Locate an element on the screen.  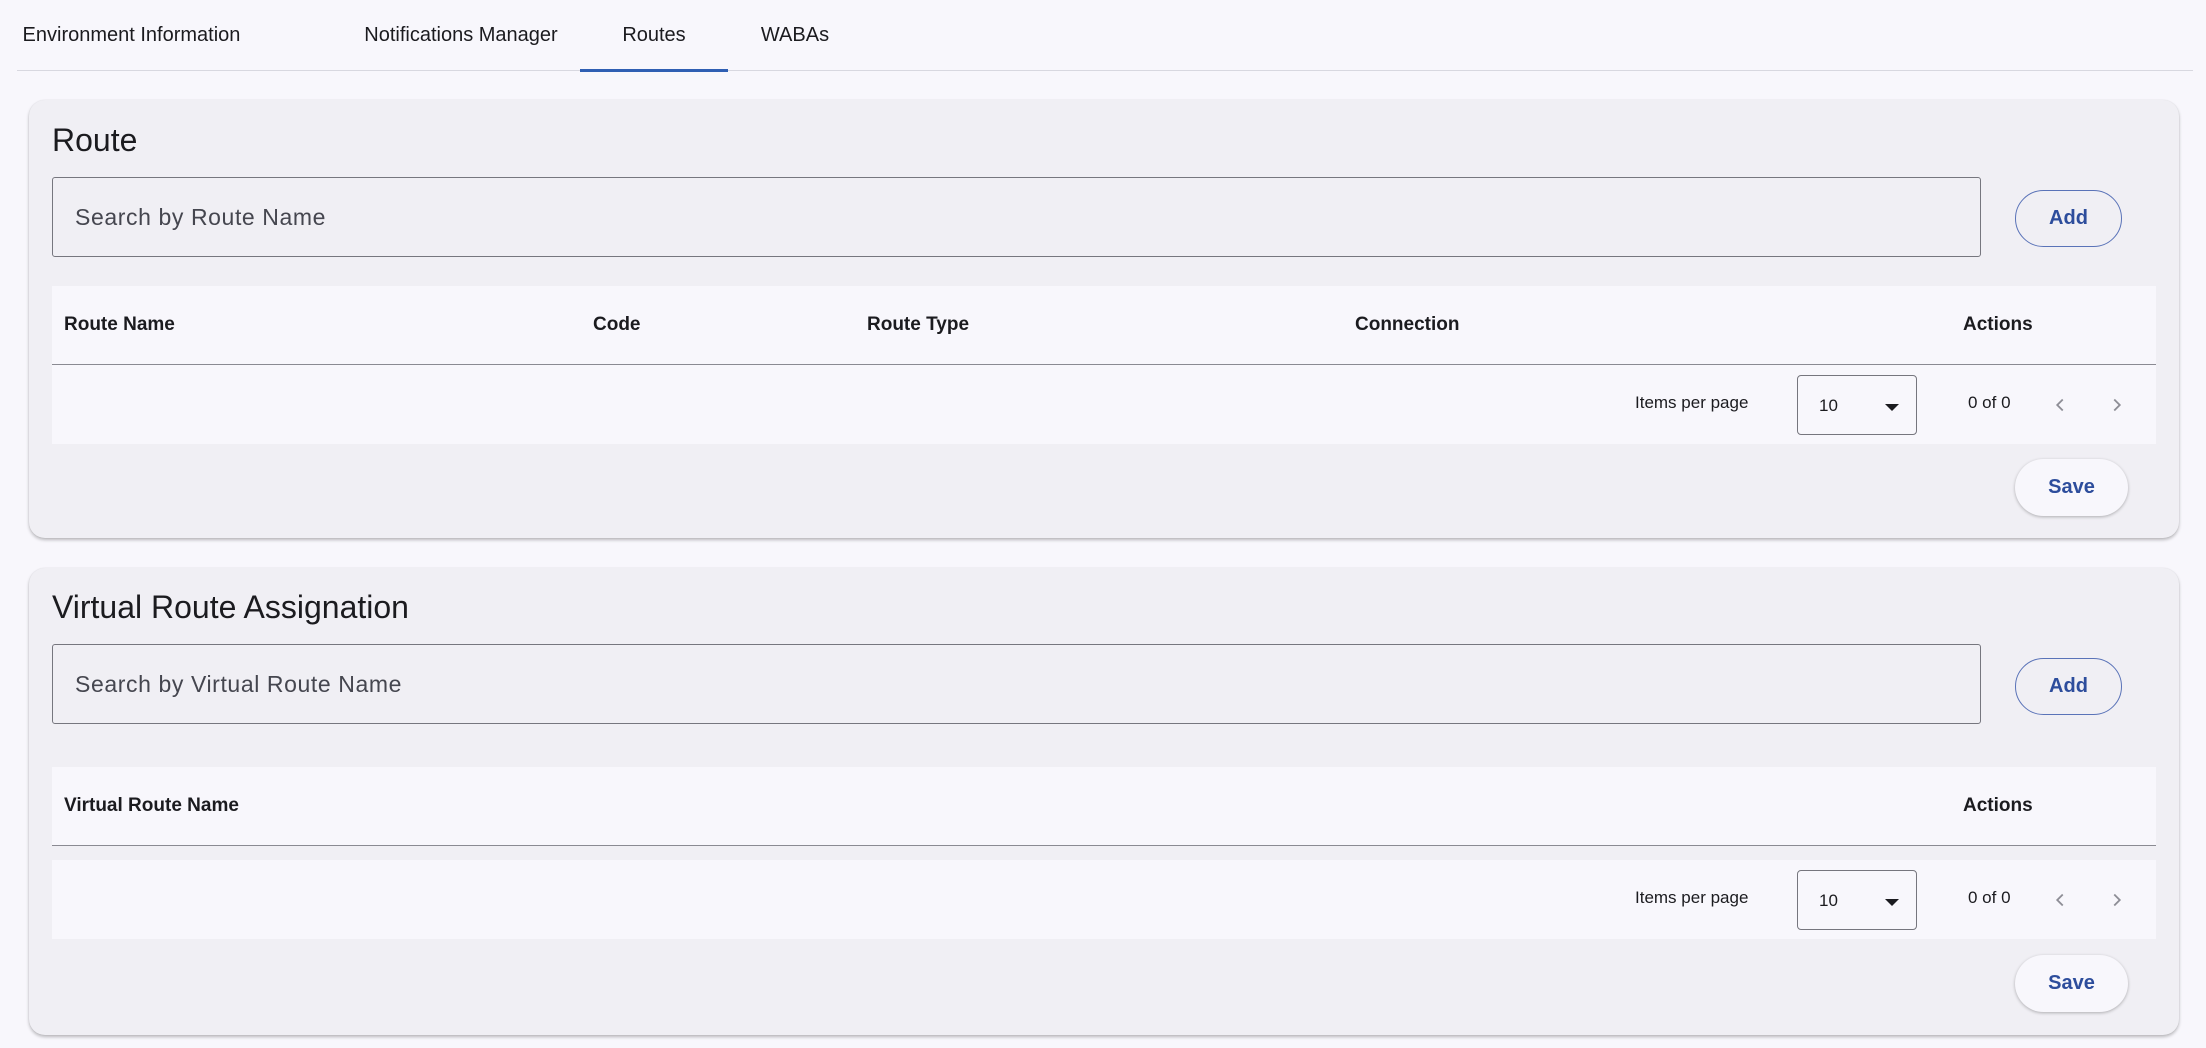
column-header-route-type: Route Type is located at coordinates (918, 325).